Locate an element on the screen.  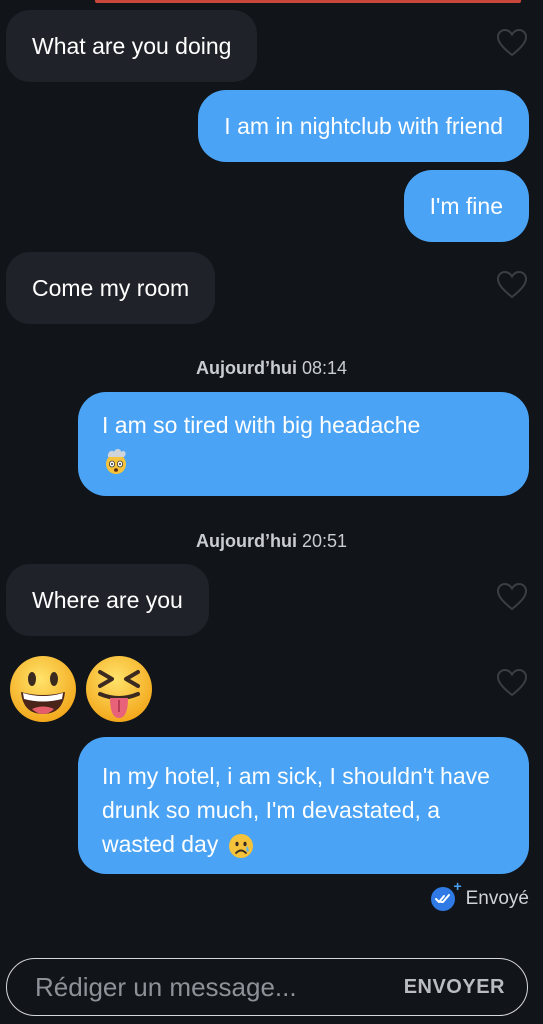
message-text: I am in nightclub with friend is located at coordinates (363, 126).